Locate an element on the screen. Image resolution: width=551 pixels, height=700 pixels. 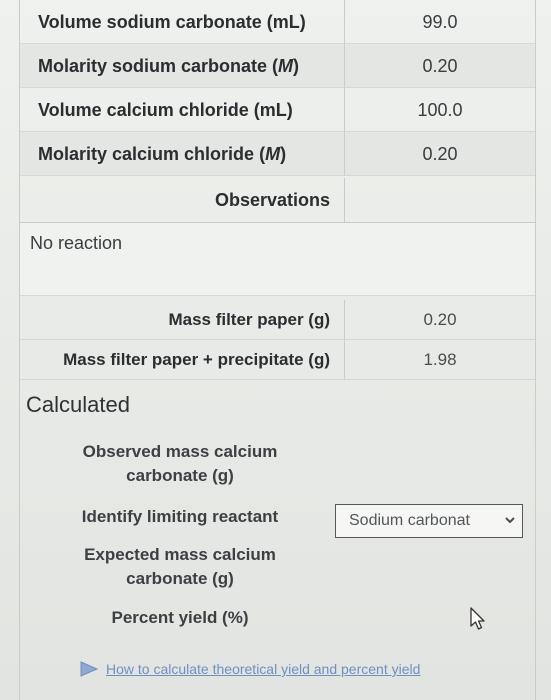
table-row: Molarity sodium carbonate (M) 0.20 is located at coordinates (277, 66).